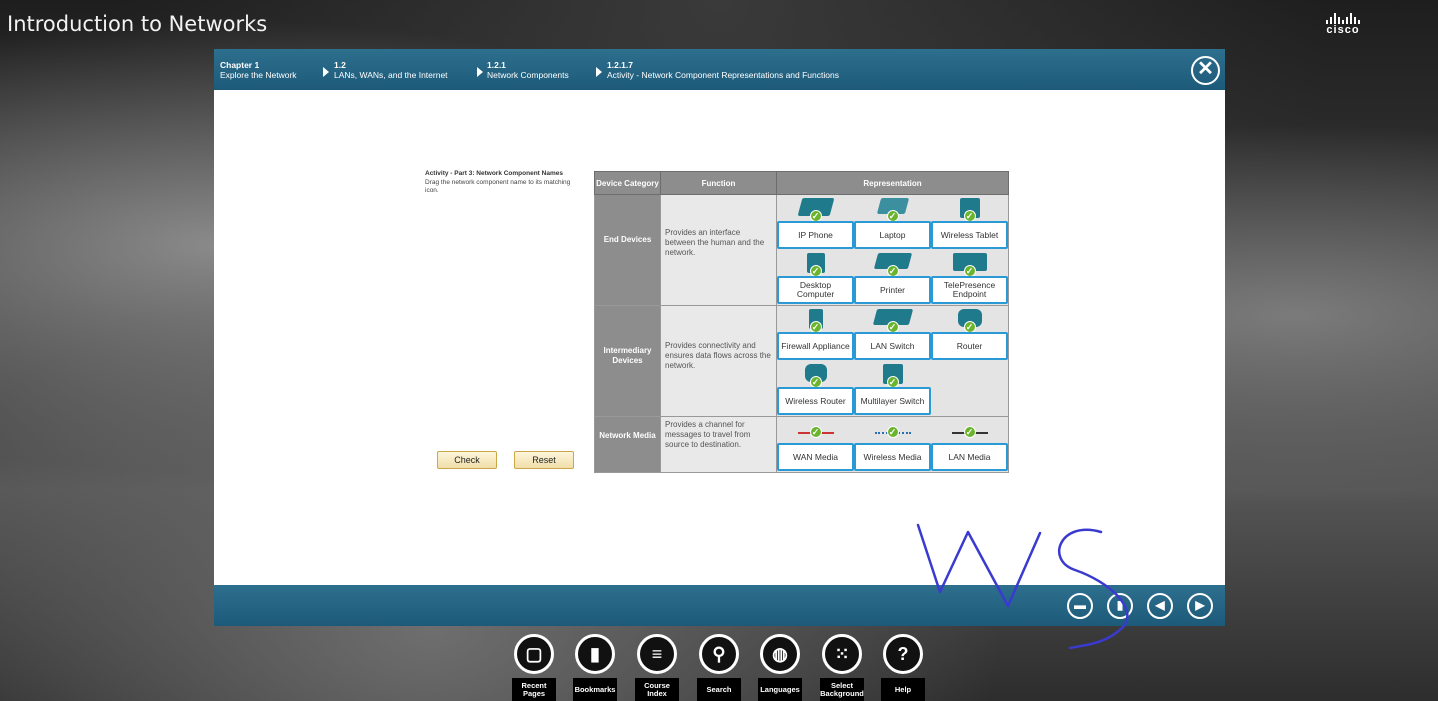 This screenshot has width=1438, height=701. I want to click on globe-icon: ◍, so click(780, 654).